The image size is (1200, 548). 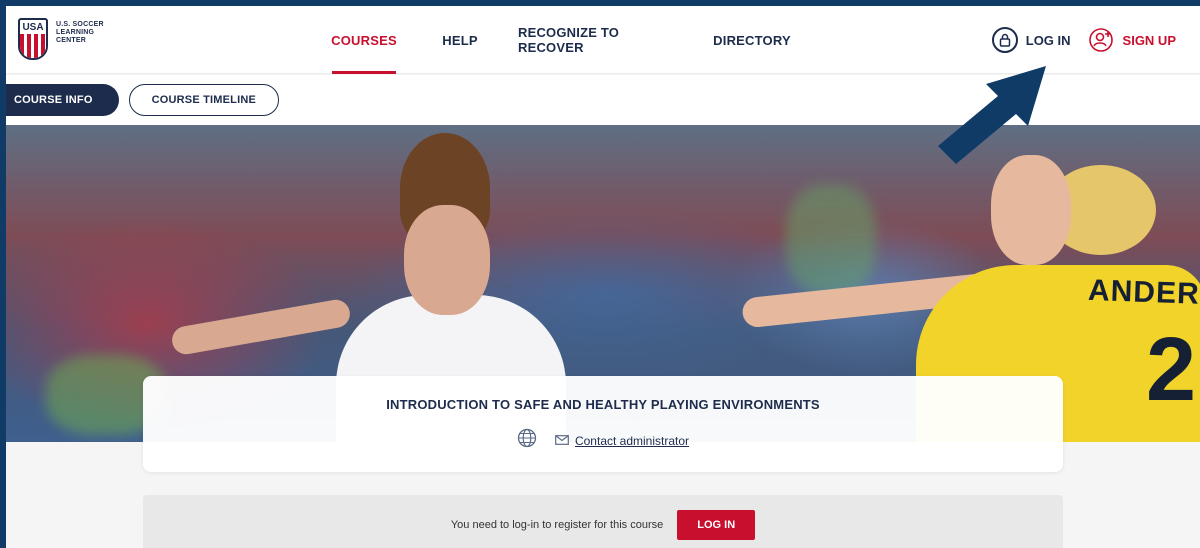 What do you see at coordinates (632, 440) in the screenshot?
I see `contact-admin-label: Contact administrator` at bounding box center [632, 440].